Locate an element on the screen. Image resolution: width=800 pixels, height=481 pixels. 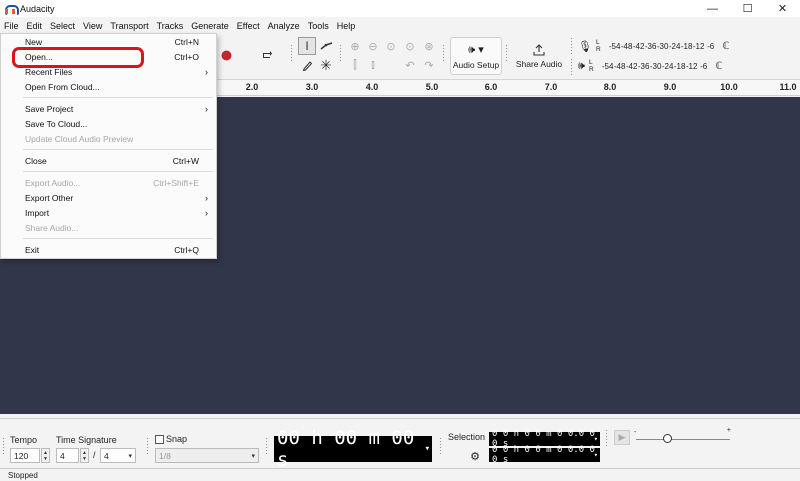
menu-generate: Generate is located at coordinates (210, 26).